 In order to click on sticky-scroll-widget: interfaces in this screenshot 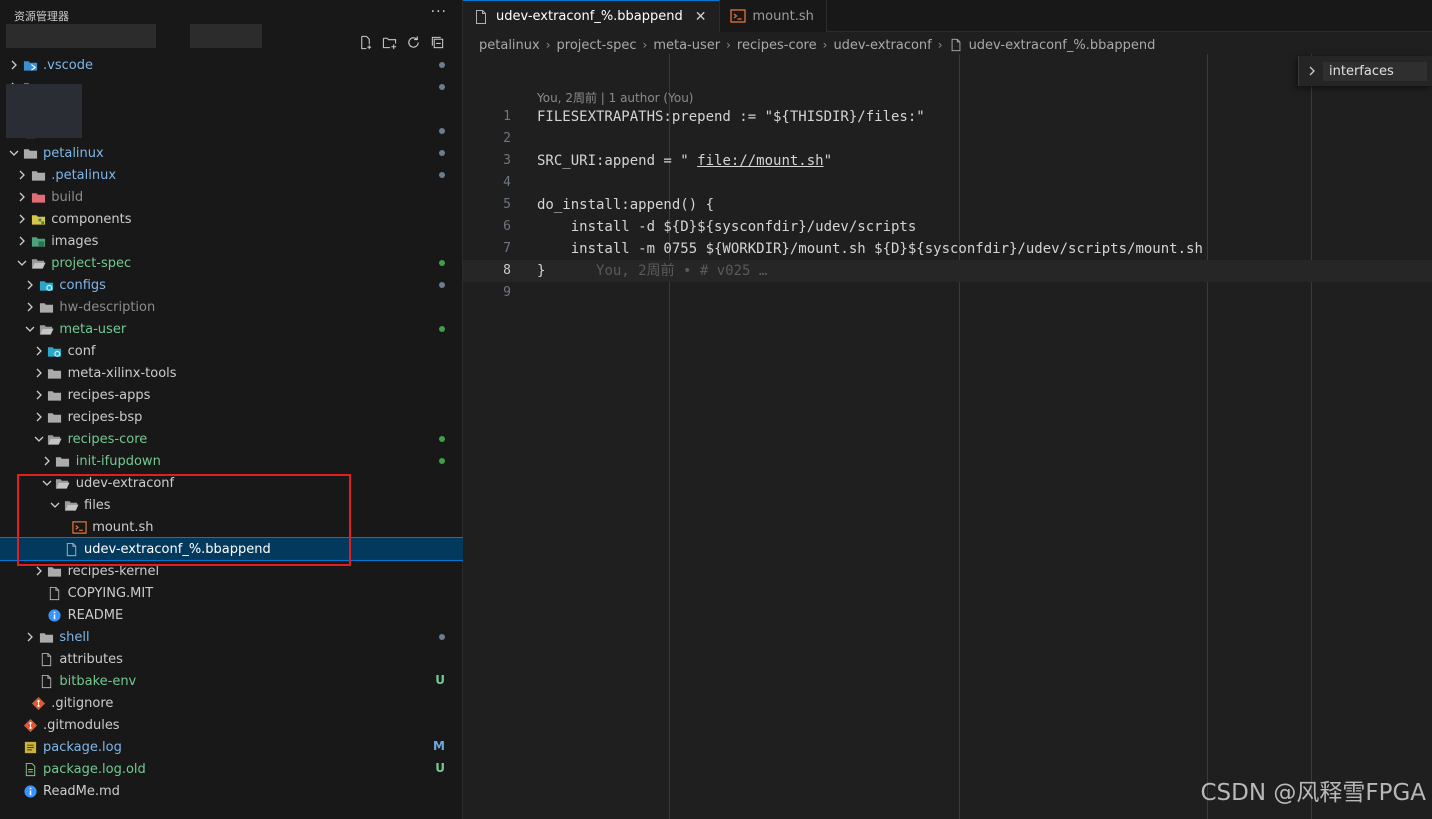, I will do `click(1365, 71)`.